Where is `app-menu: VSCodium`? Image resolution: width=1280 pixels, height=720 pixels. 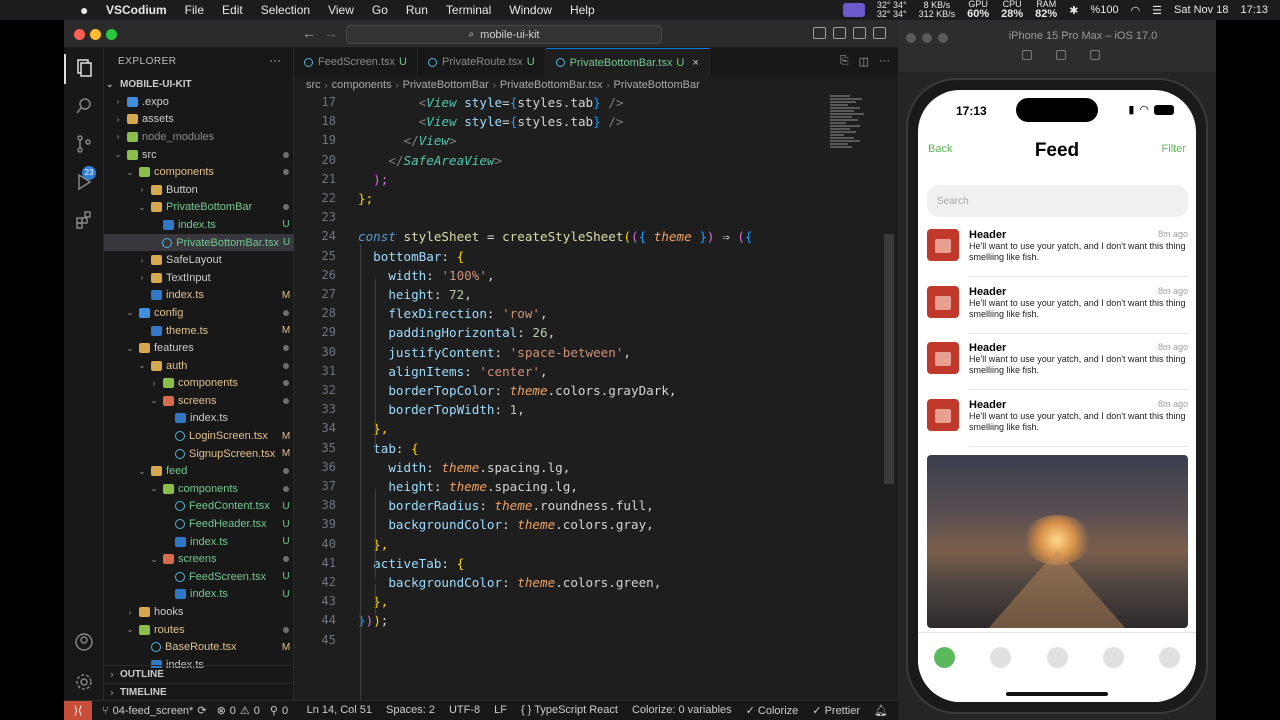 app-menu: VSCodium is located at coordinates (136, 10).